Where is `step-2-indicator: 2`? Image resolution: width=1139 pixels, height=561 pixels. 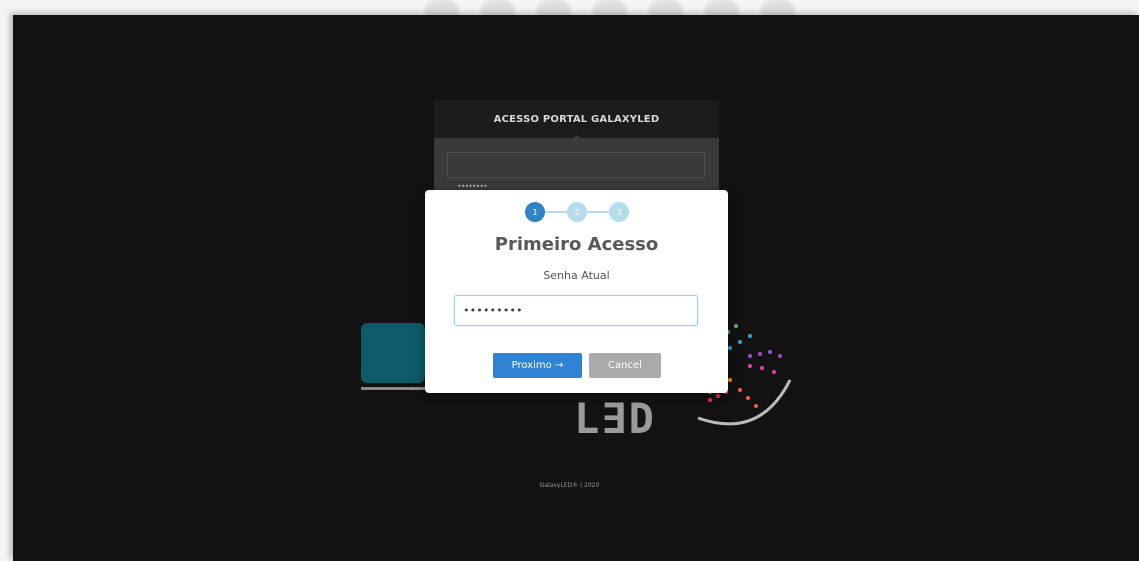 step-2-indicator: 2 is located at coordinates (577, 212).